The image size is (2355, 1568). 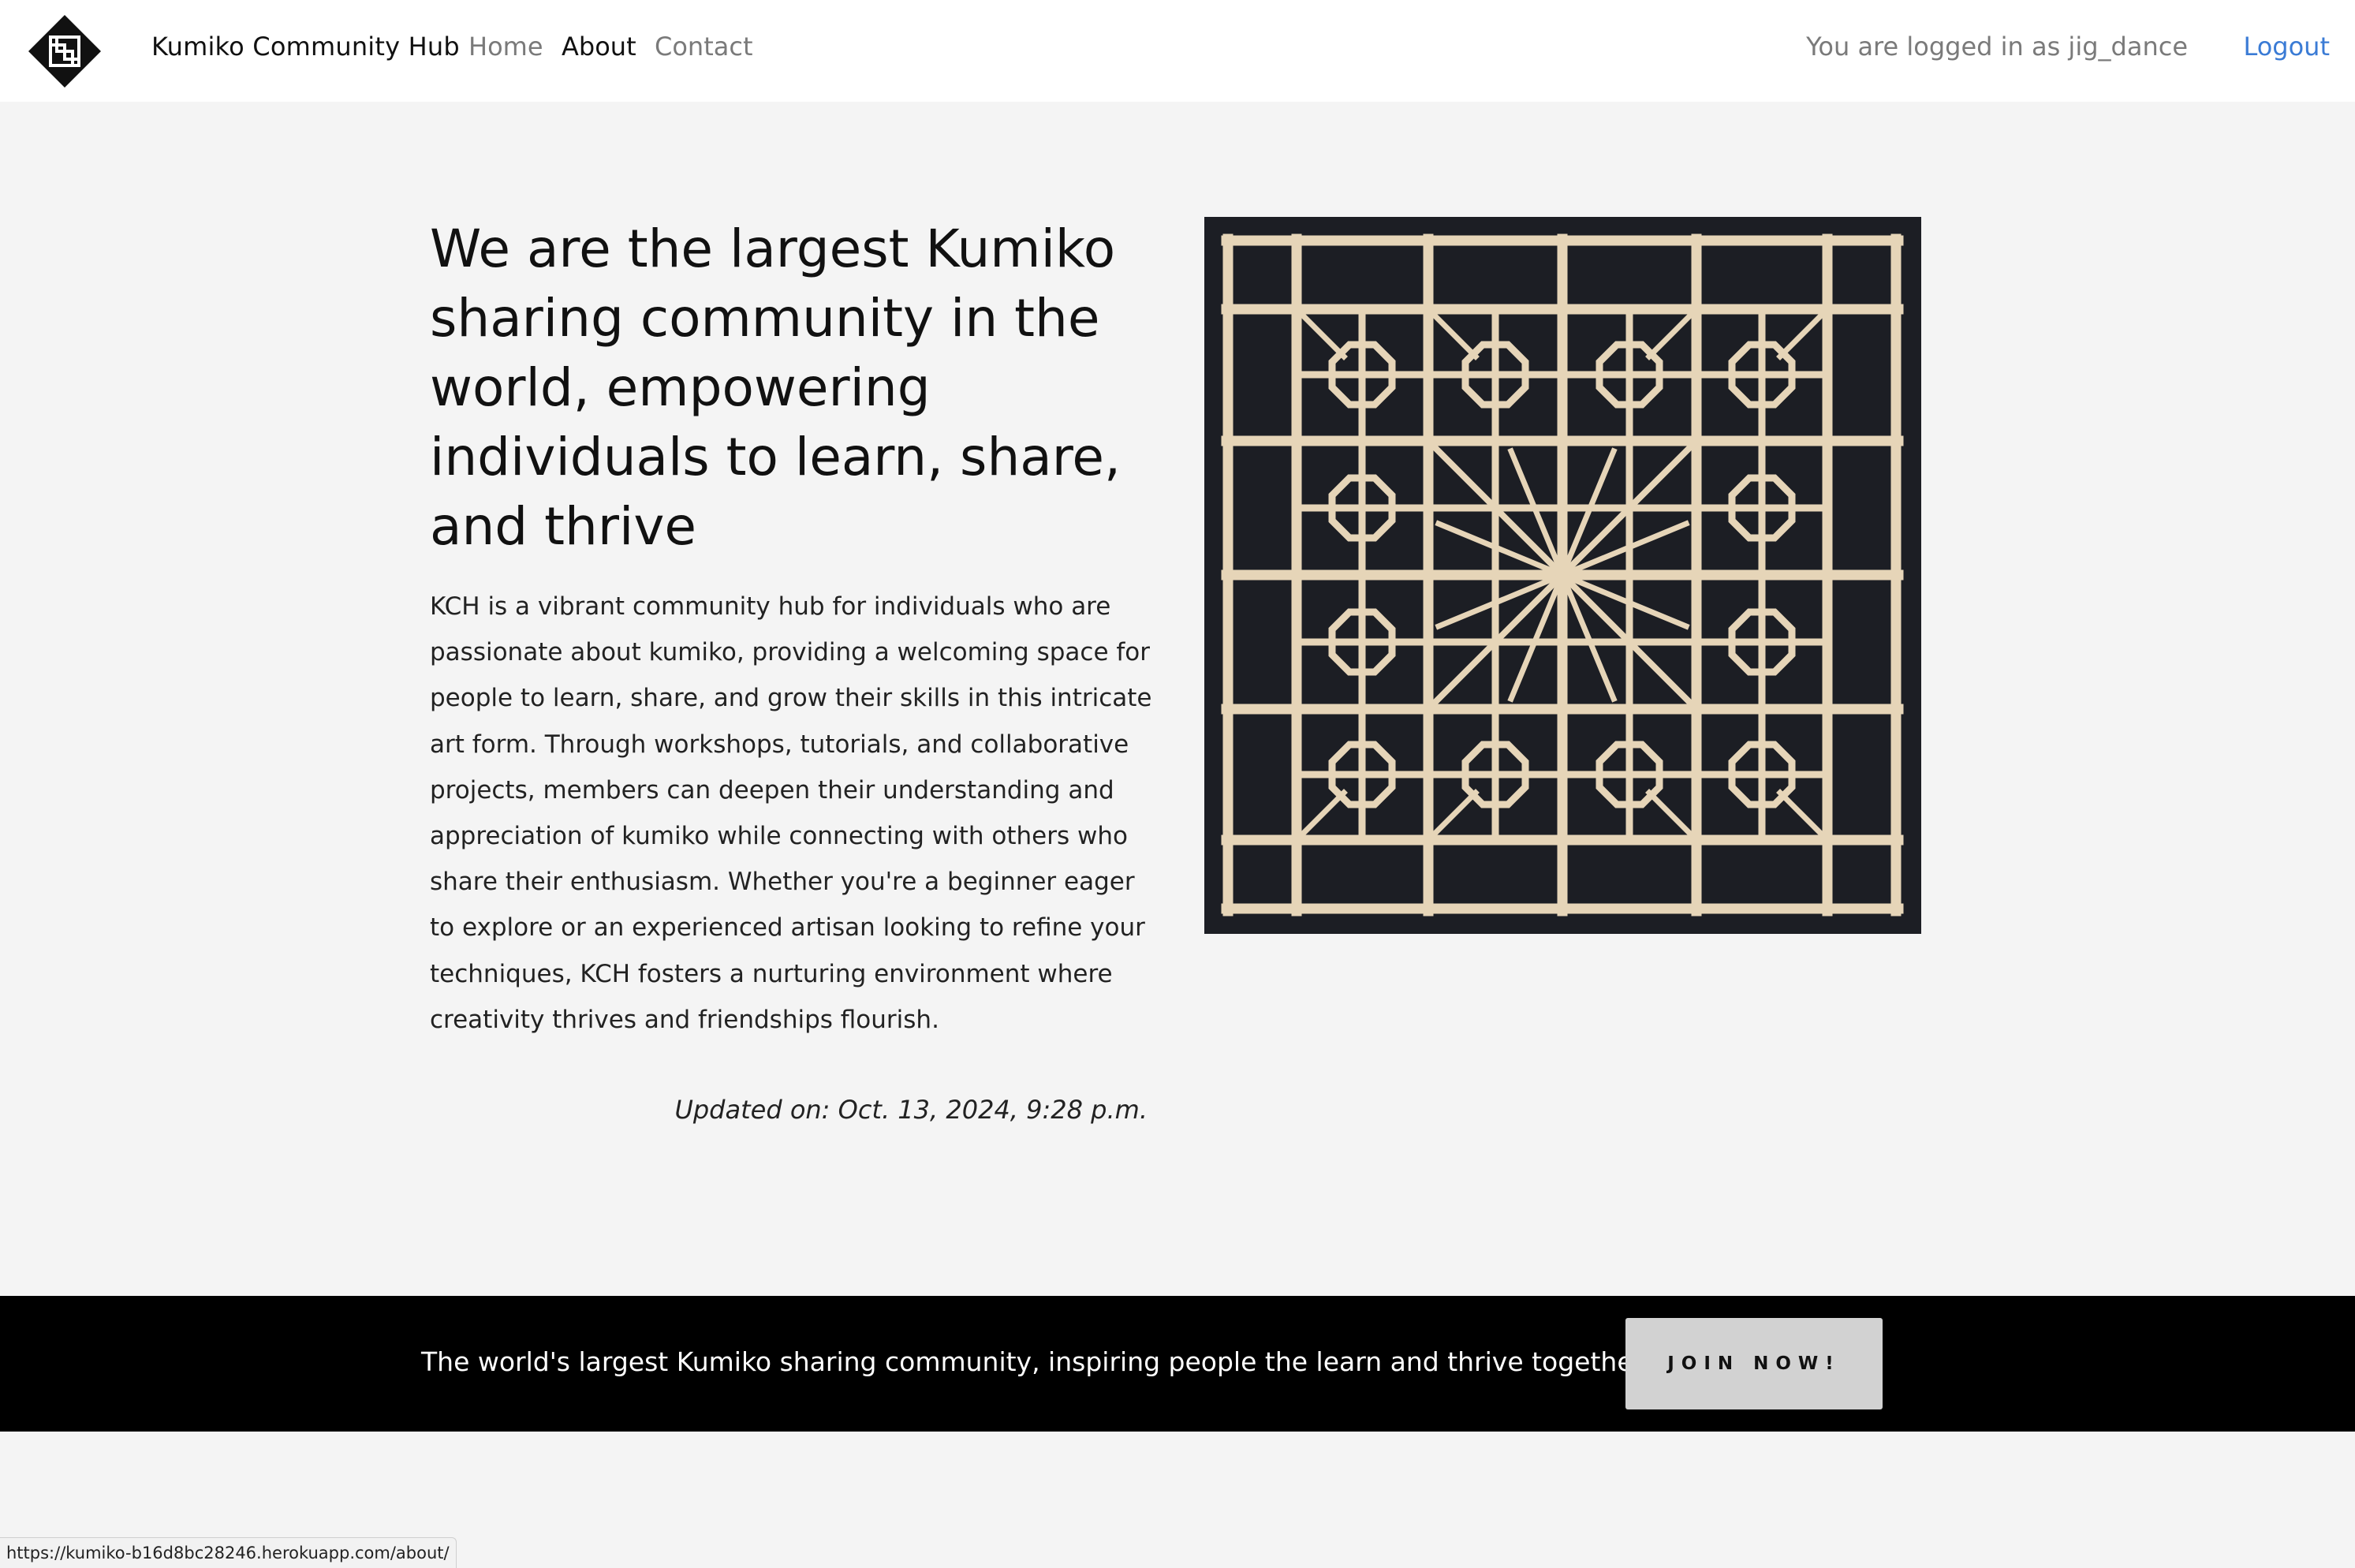 I want to click on nav-contact-link: Contact, so click(x=704, y=47).